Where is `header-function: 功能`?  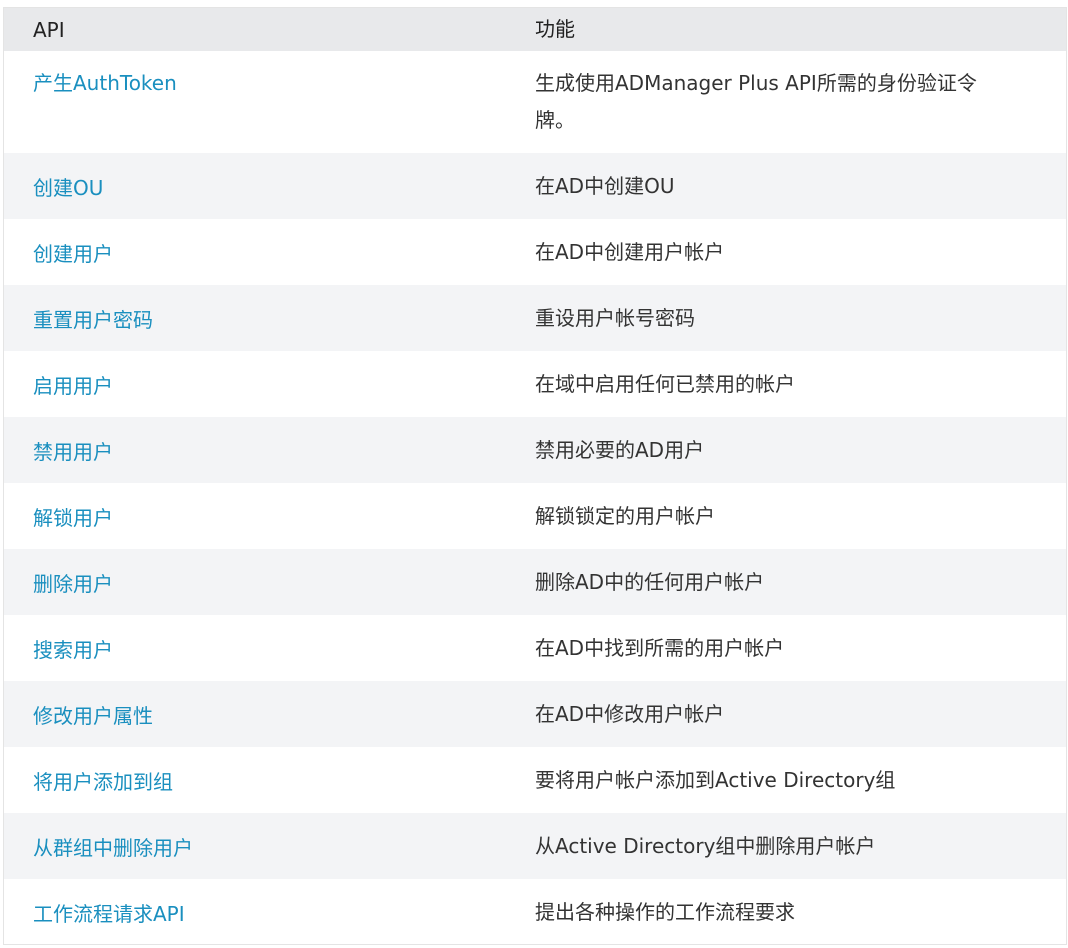
header-function: 功能 is located at coordinates (555, 29).